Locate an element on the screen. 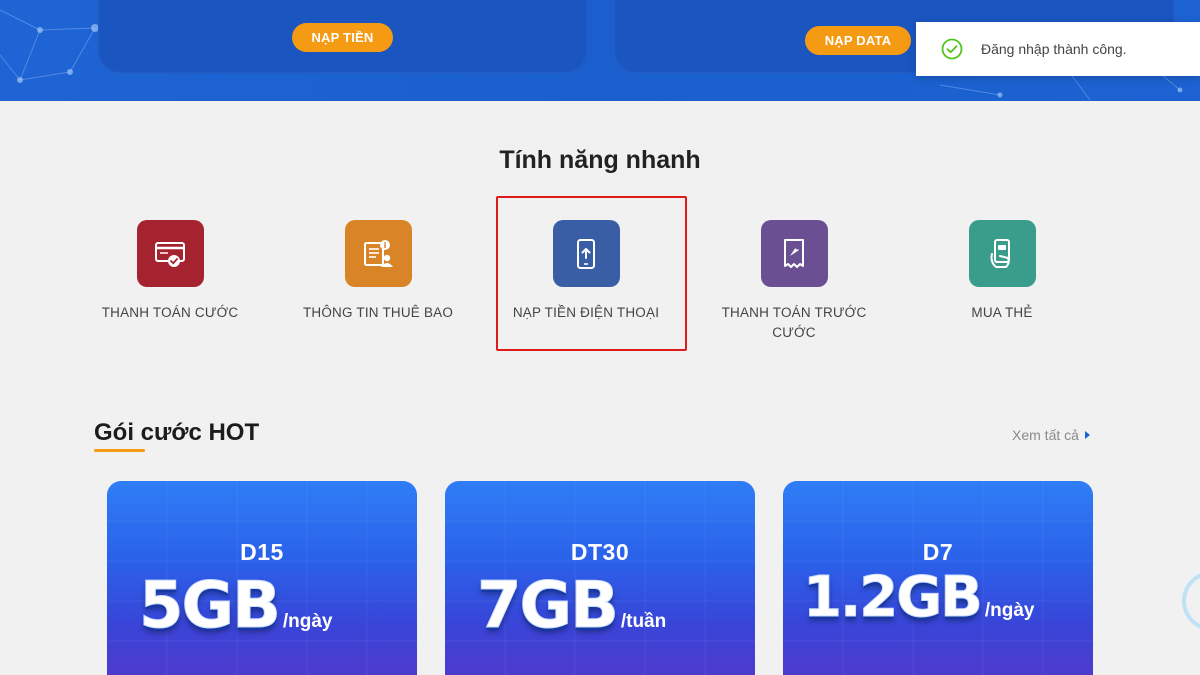 This screenshot has width=1200, height=675. buy-data-button: NẠP DATA is located at coordinates (858, 40).